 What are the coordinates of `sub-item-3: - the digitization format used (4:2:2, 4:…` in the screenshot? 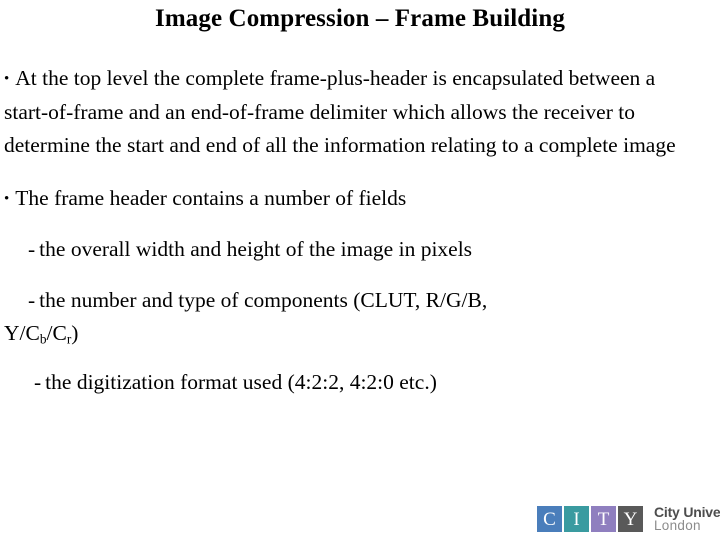 It's located at (347, 382).